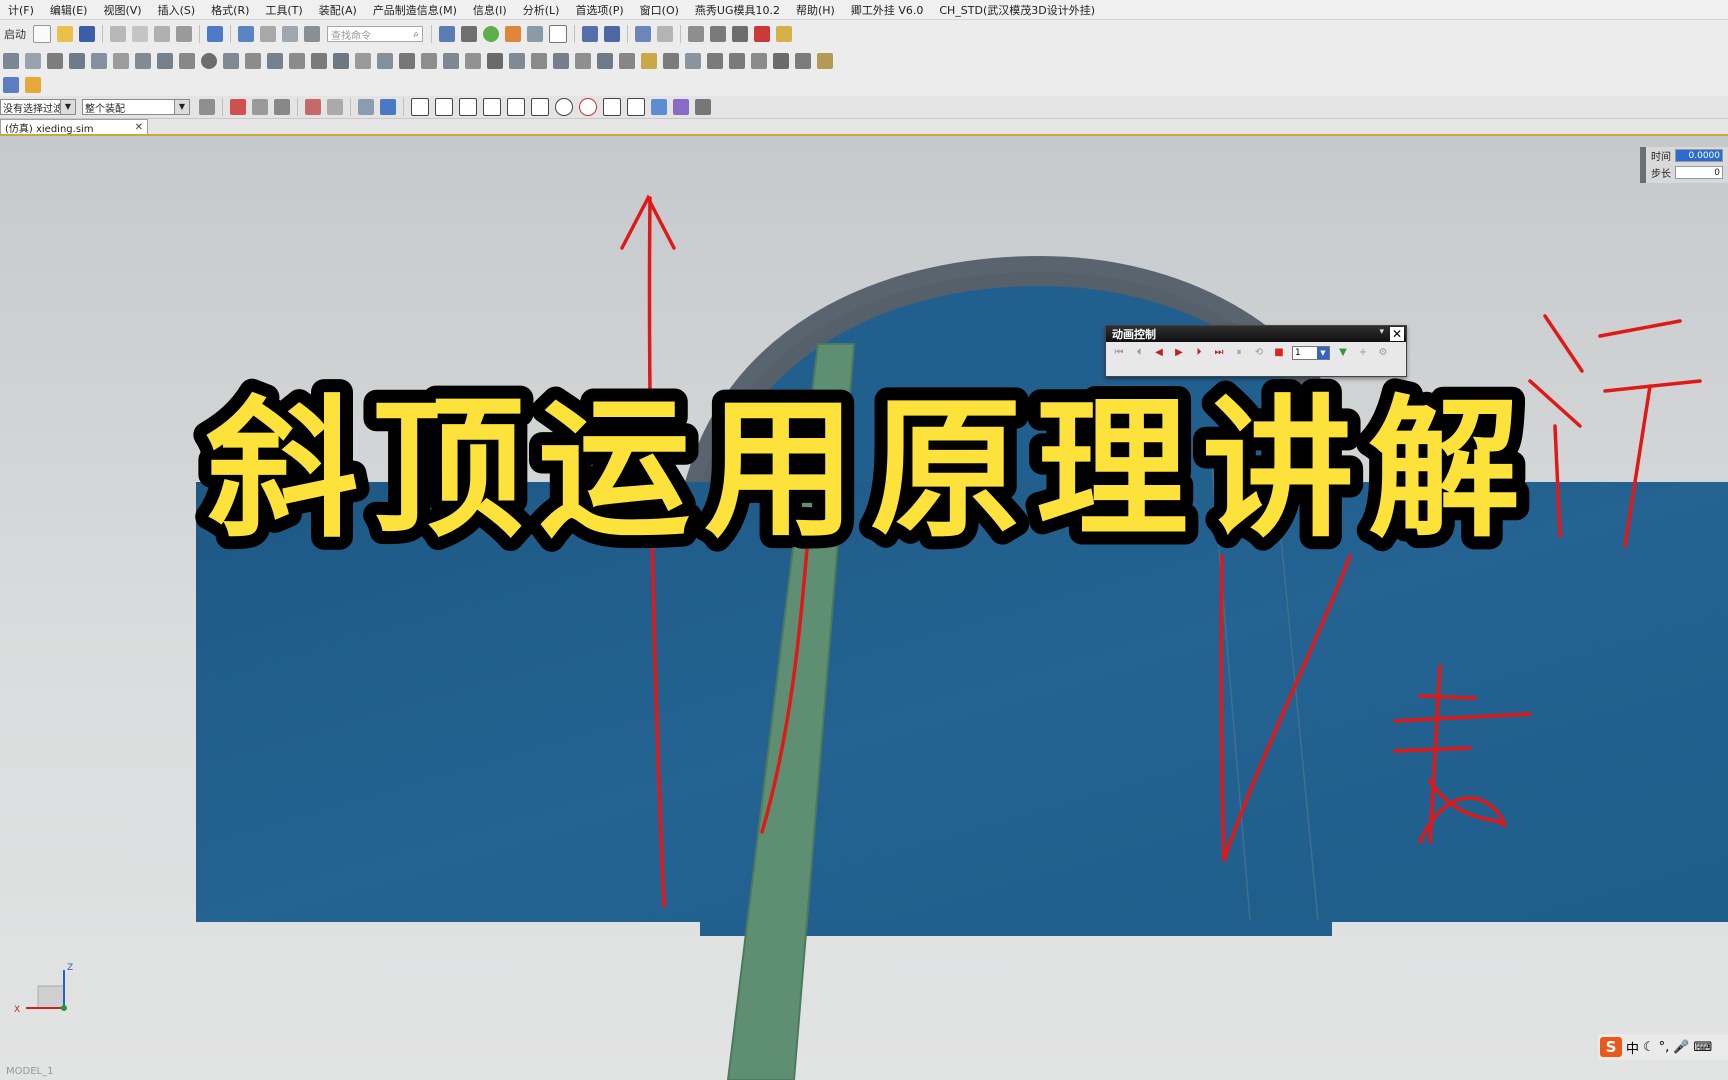 The height and width of the screenshot is (1080, 1728). I want to click on line-icon, so click(55, 61).